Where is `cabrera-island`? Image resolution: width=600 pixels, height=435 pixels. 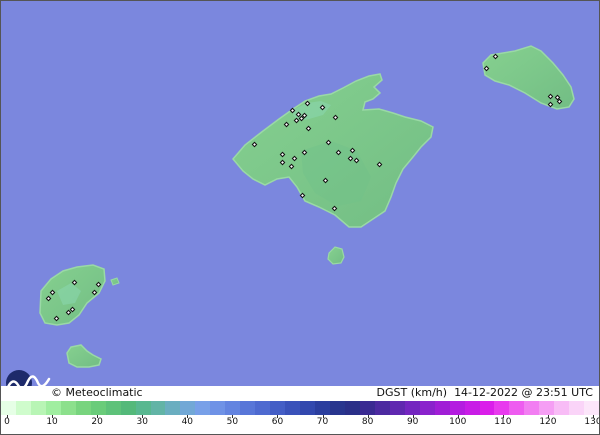
cabrera-island is located at coordinates (336, 255).